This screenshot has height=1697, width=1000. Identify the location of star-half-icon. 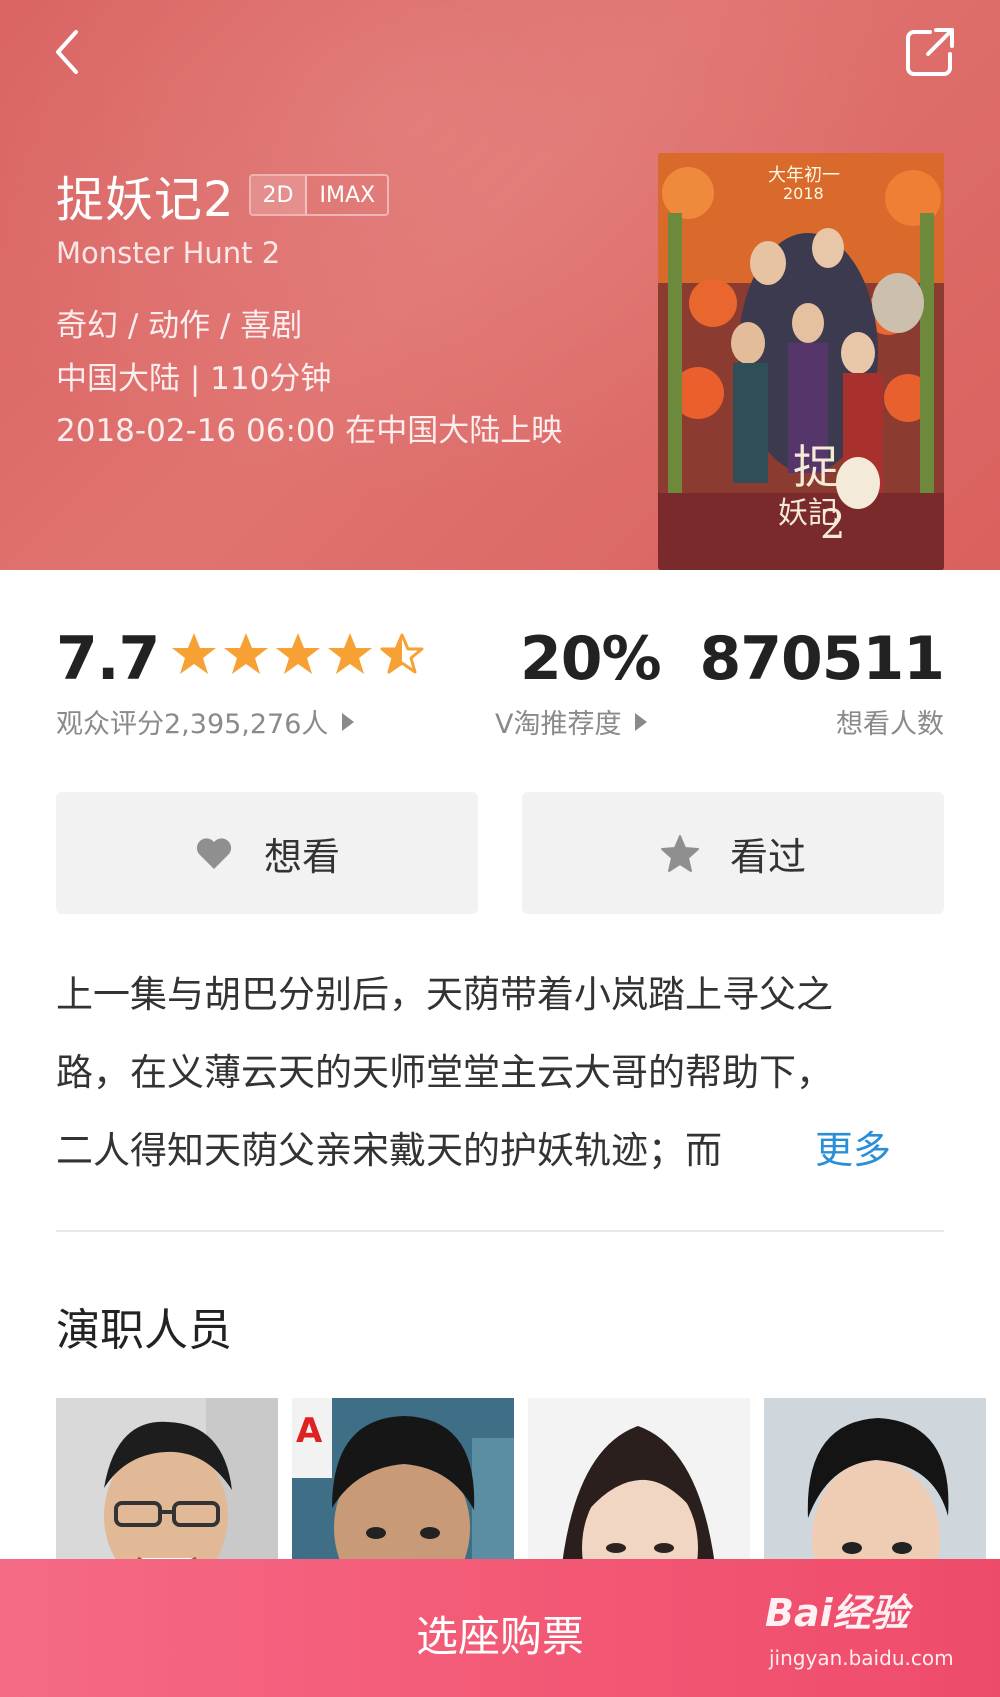
(402, 653).